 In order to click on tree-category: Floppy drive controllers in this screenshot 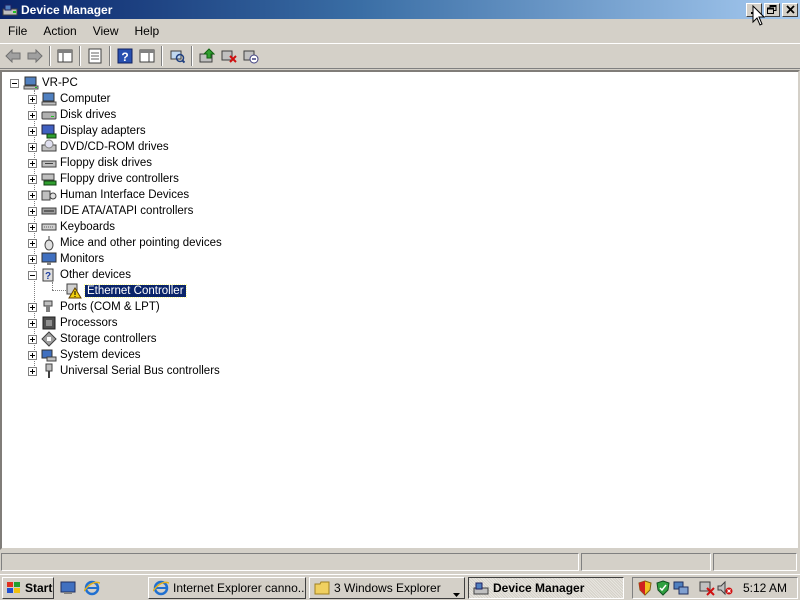, I will do `click(103, 179)`.